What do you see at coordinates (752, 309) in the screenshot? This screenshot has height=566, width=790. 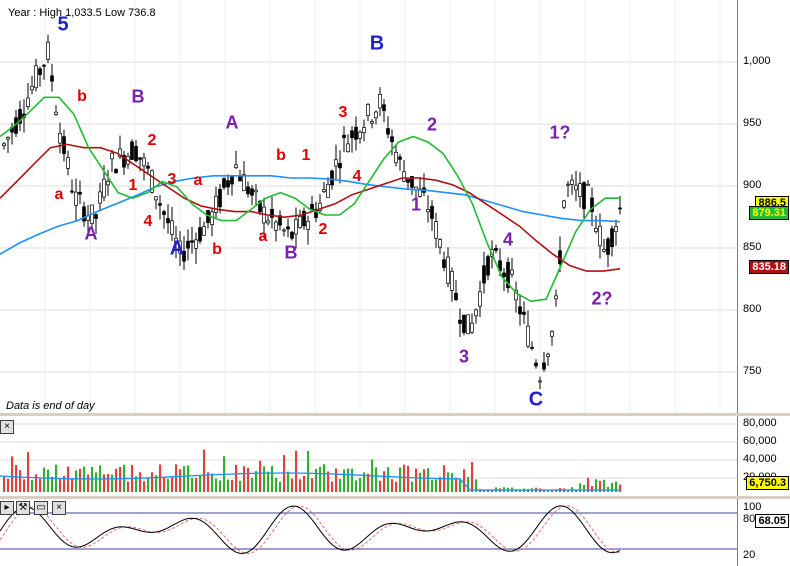 I see `price-tick-label: 800` at bounding box center [752, 309].